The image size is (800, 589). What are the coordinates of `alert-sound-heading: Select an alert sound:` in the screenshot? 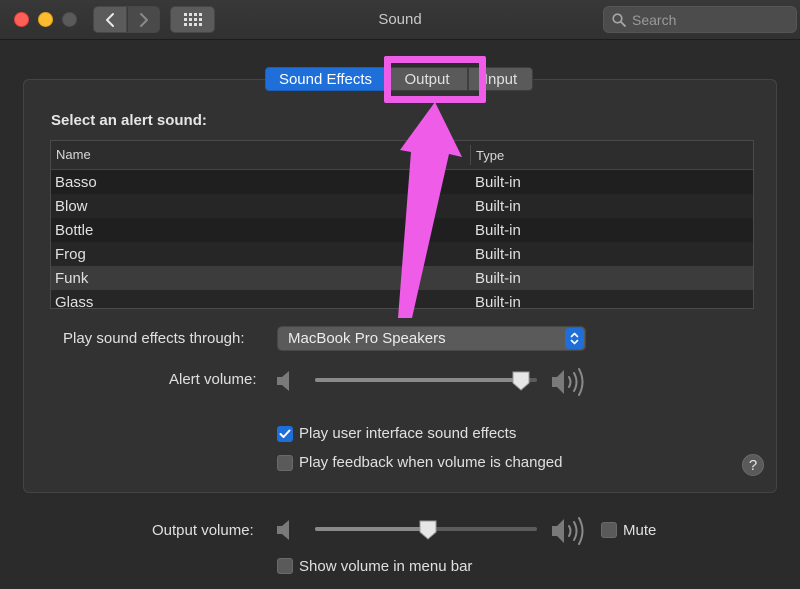 It's located at (129, 120).